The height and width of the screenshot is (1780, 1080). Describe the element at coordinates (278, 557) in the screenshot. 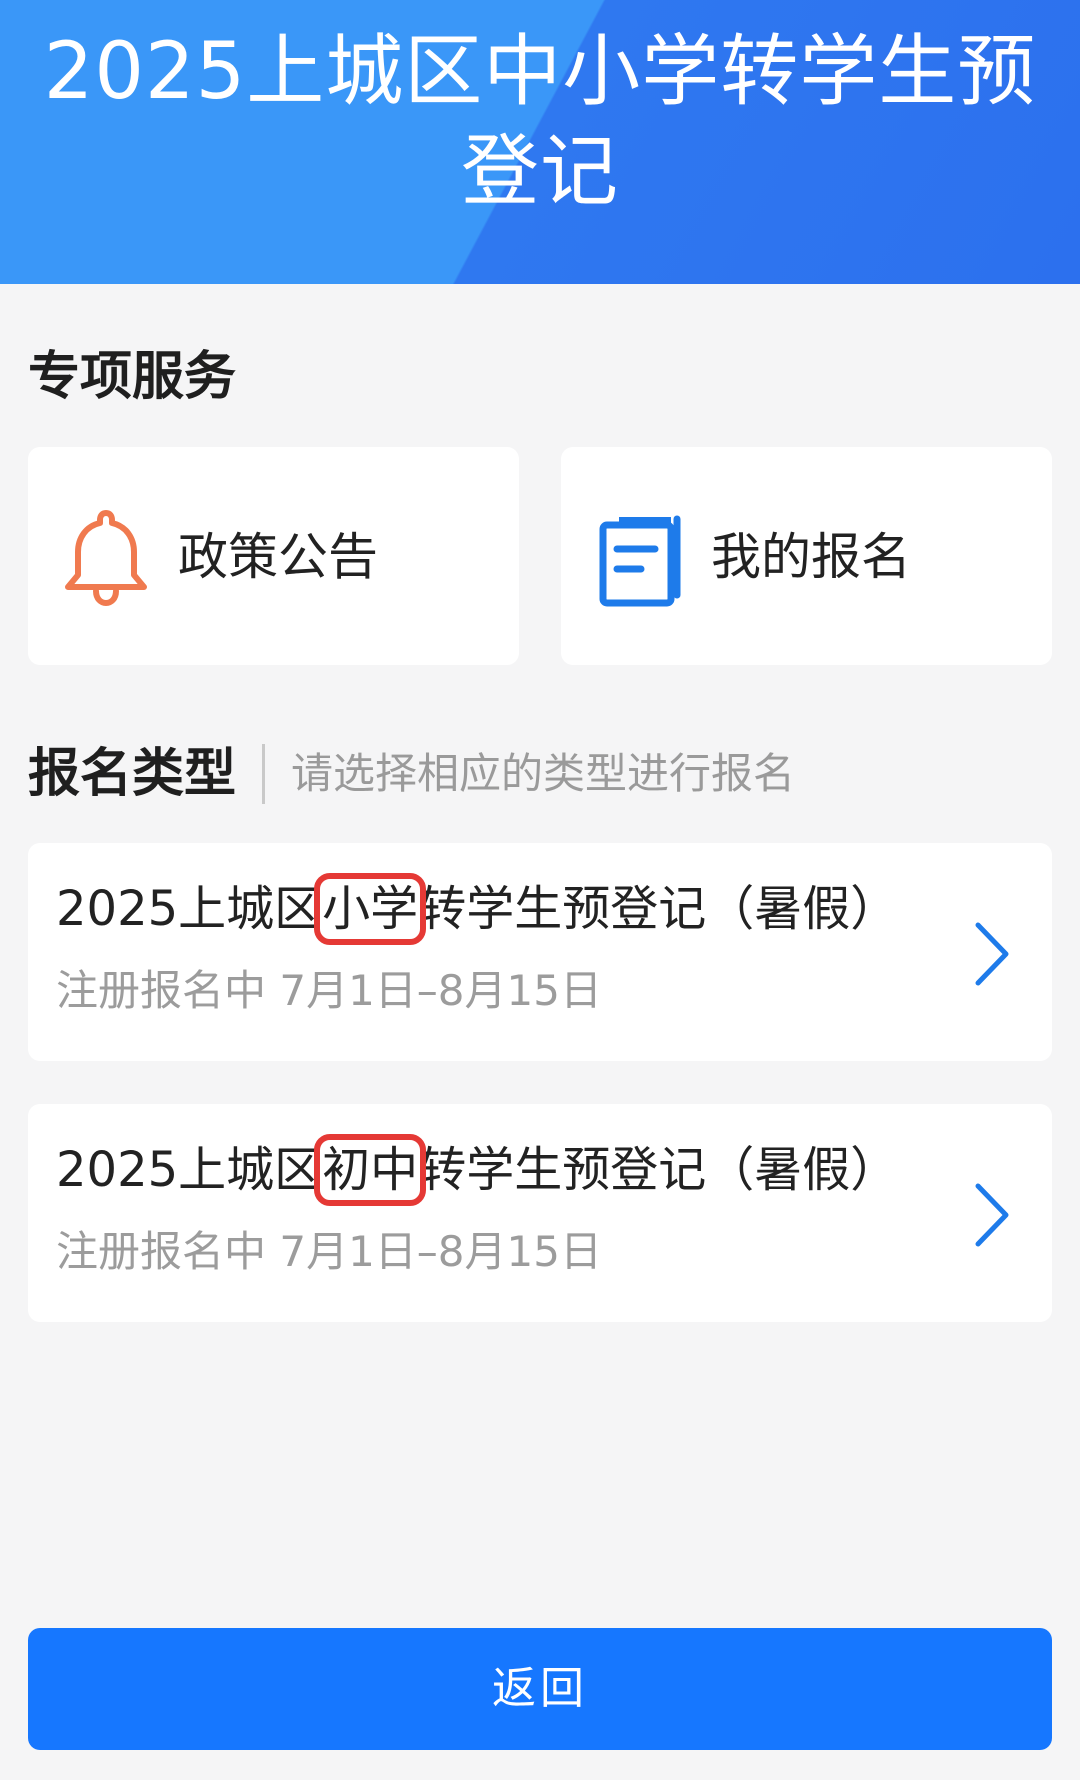

I see `policy-announcement-label: 政策公告` at that location.